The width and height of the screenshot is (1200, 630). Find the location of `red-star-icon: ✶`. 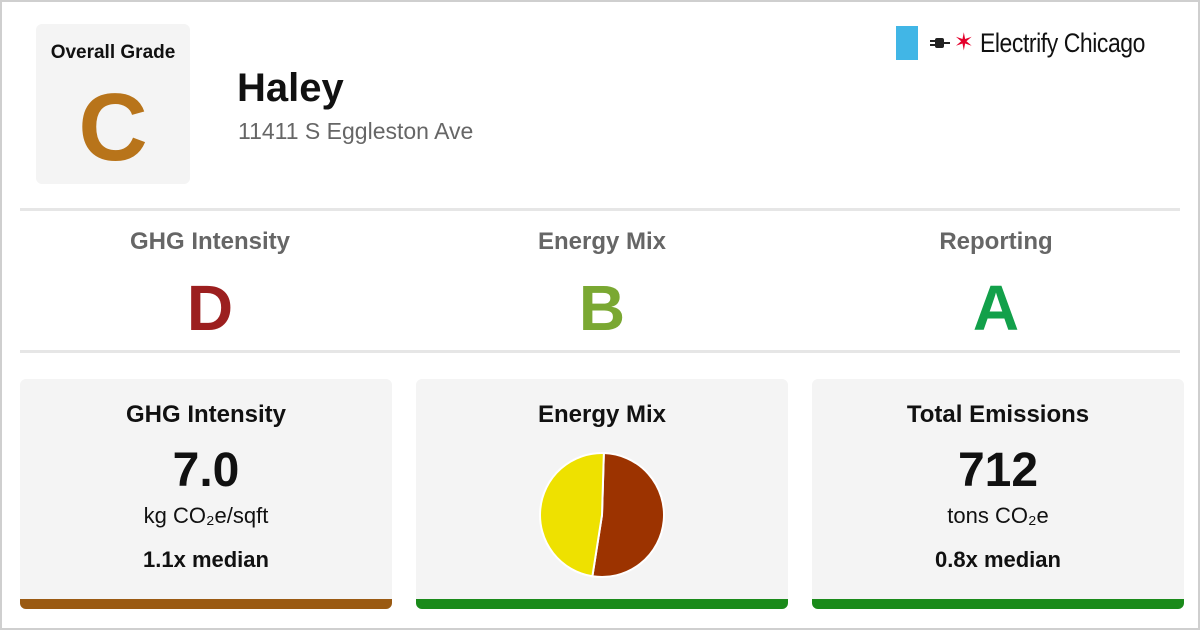

red-star-icon: ✶ is located at coordinates (963, 42).